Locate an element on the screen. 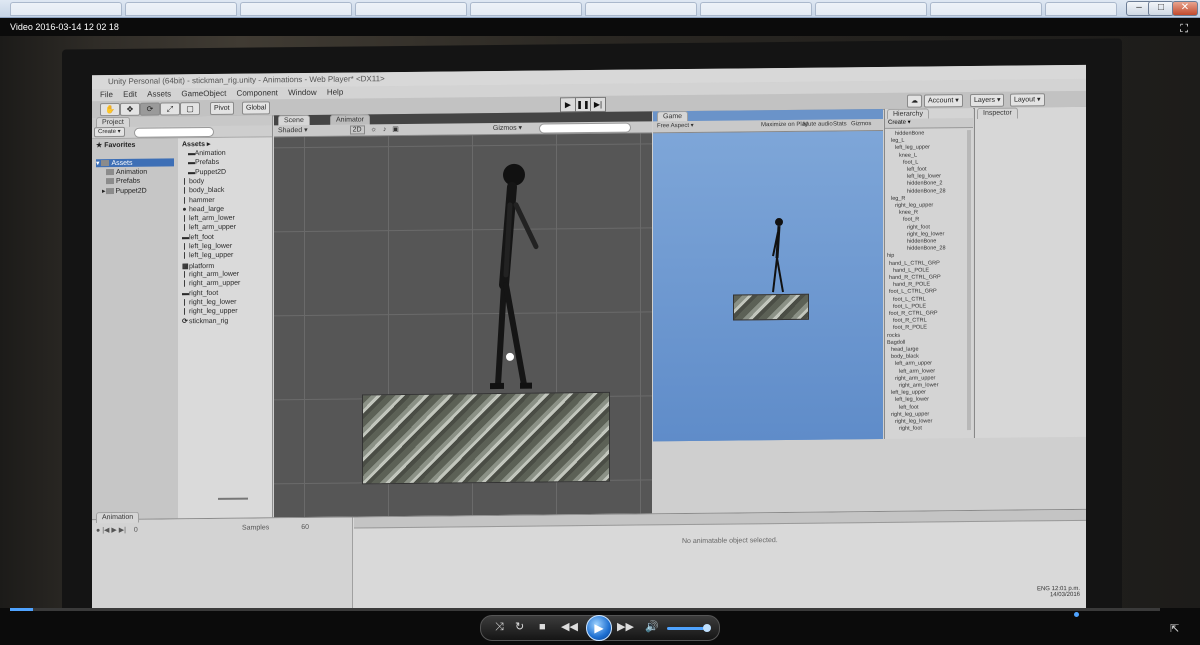 The image size is (1200, 645). maximize-on-play-toggle: Maximize on Play is located at coordinates (784, 125).